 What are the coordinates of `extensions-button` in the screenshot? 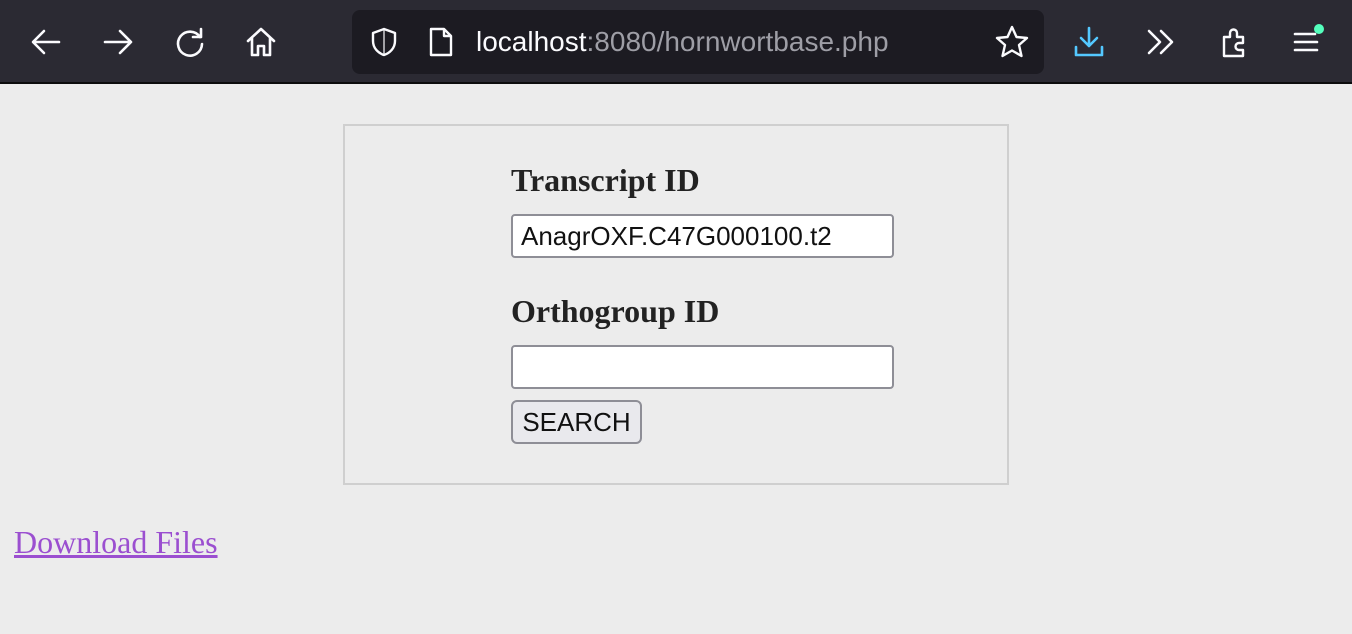 It's located at (1235, 42).